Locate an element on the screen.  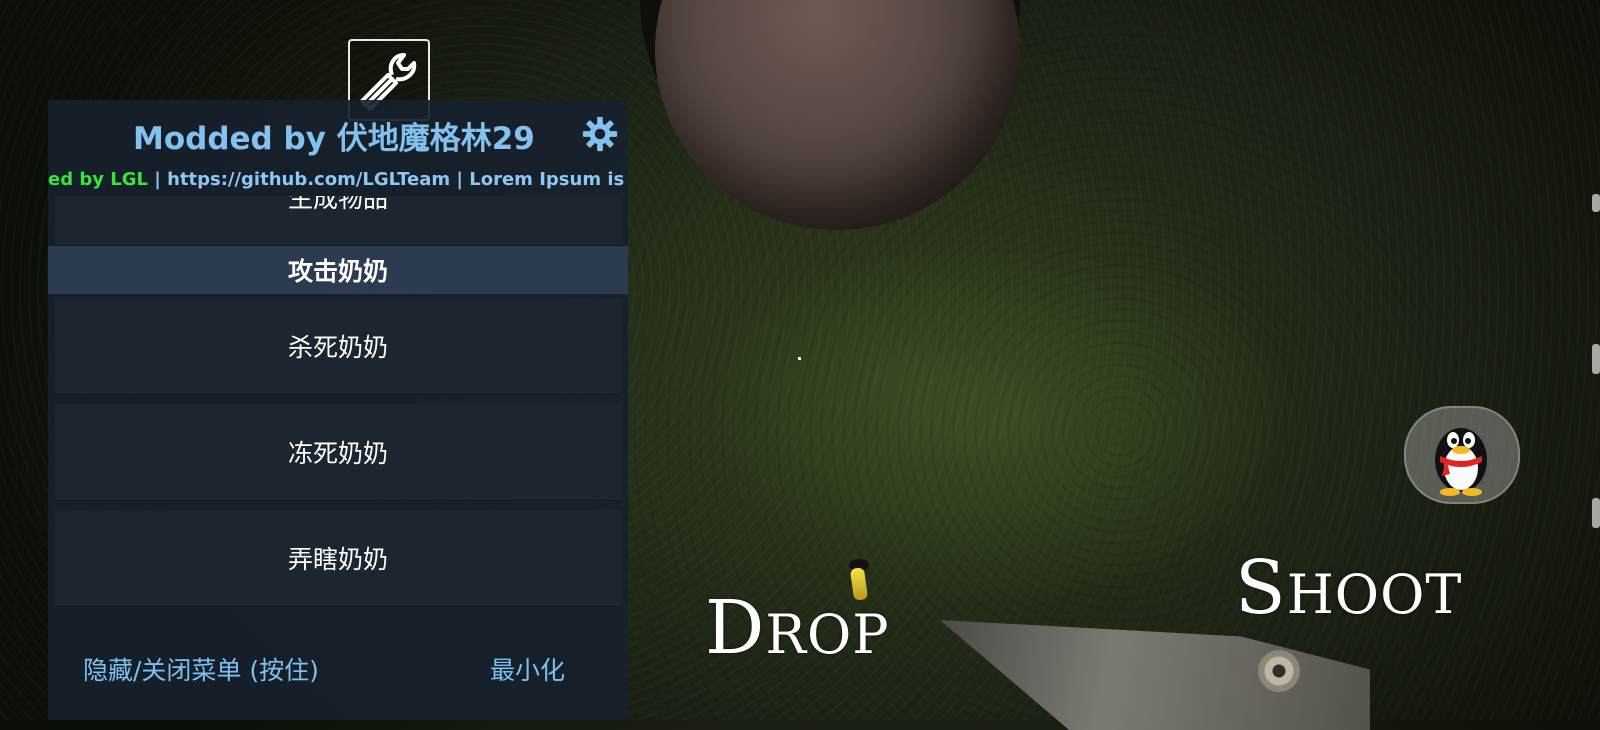
crosshair-dot is located at coordinates (799, 358).